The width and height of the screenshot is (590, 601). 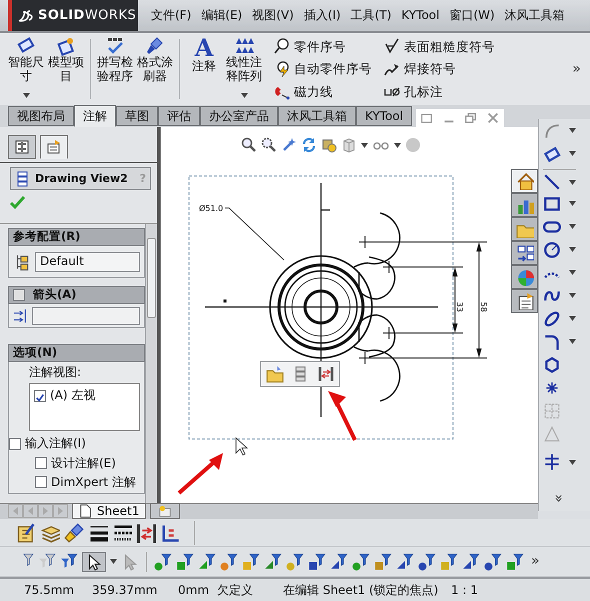 I want to click on tab: 视图布局, so click(x=41, y=116).